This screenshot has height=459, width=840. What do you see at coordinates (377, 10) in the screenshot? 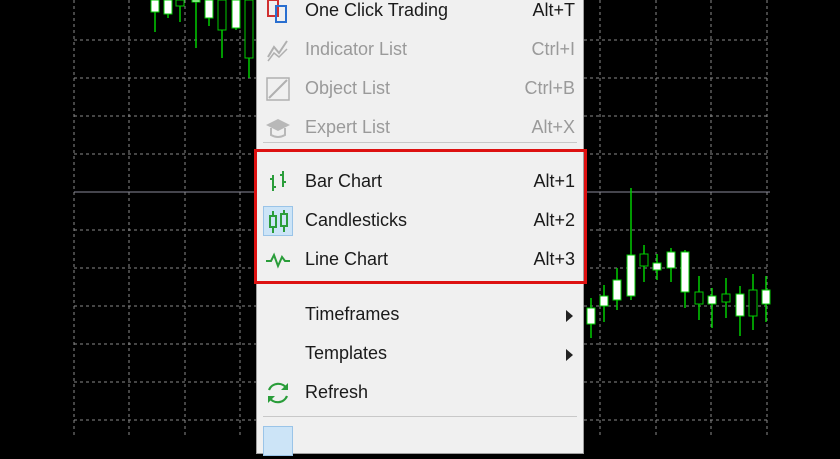
I see `menu-item-label: One Click Trading` at bounding box center [377, 10].